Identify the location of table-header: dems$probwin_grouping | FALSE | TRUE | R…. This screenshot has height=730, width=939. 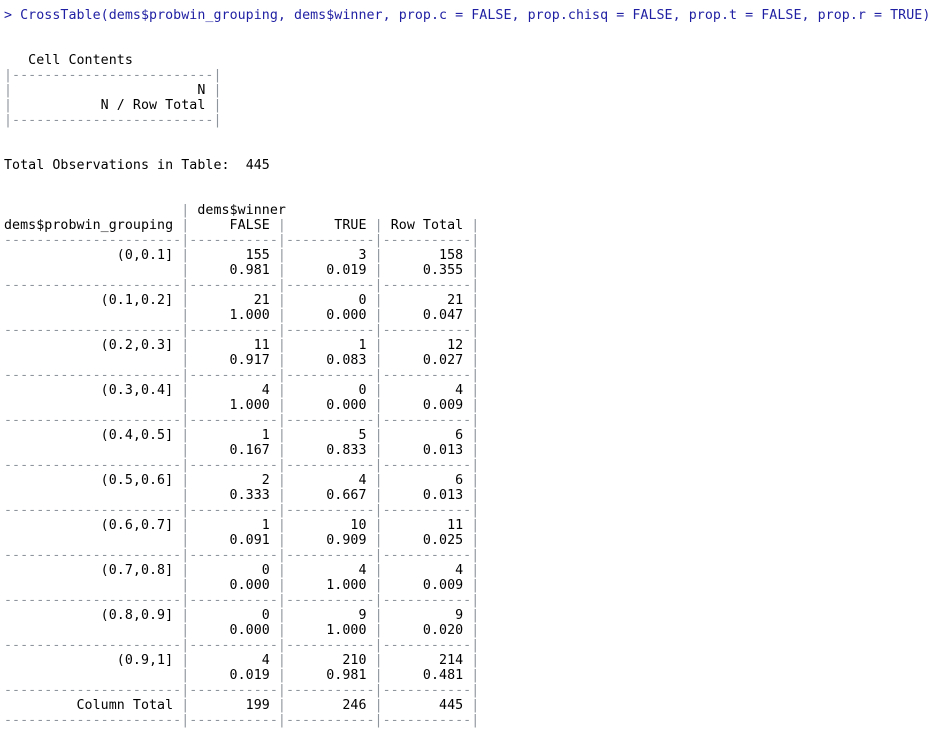
(242, 225).